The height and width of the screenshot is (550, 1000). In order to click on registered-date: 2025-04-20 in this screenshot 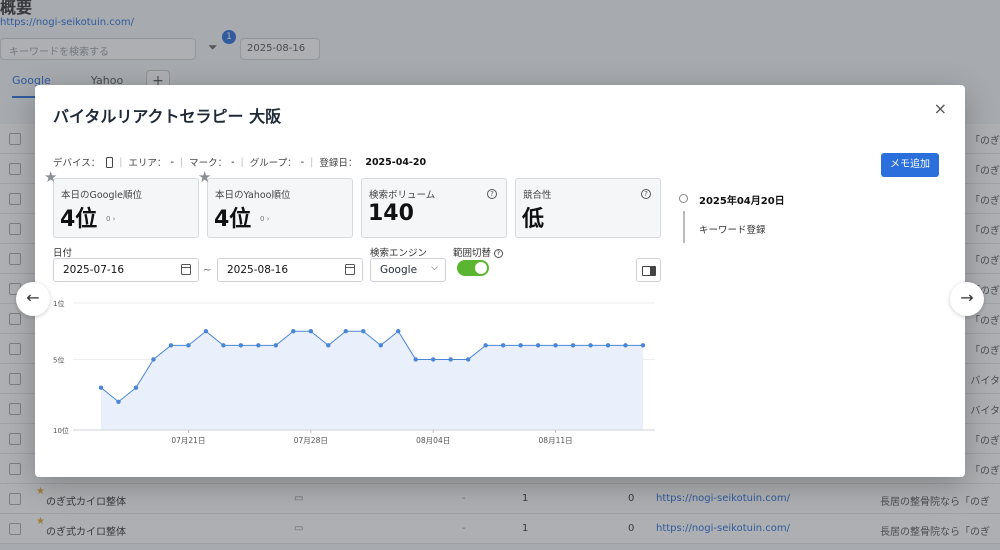, I will do `click(396, 162)`.